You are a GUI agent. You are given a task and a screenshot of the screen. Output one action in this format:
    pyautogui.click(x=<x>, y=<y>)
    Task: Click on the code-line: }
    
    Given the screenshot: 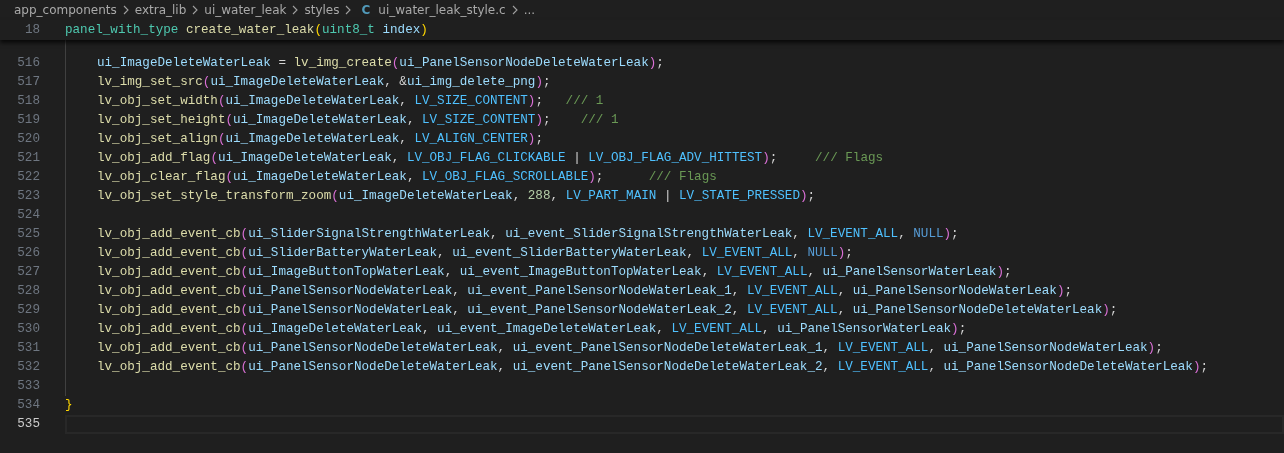 What is the action you would take?
    pyautogui.click(x=69, y=405)
    